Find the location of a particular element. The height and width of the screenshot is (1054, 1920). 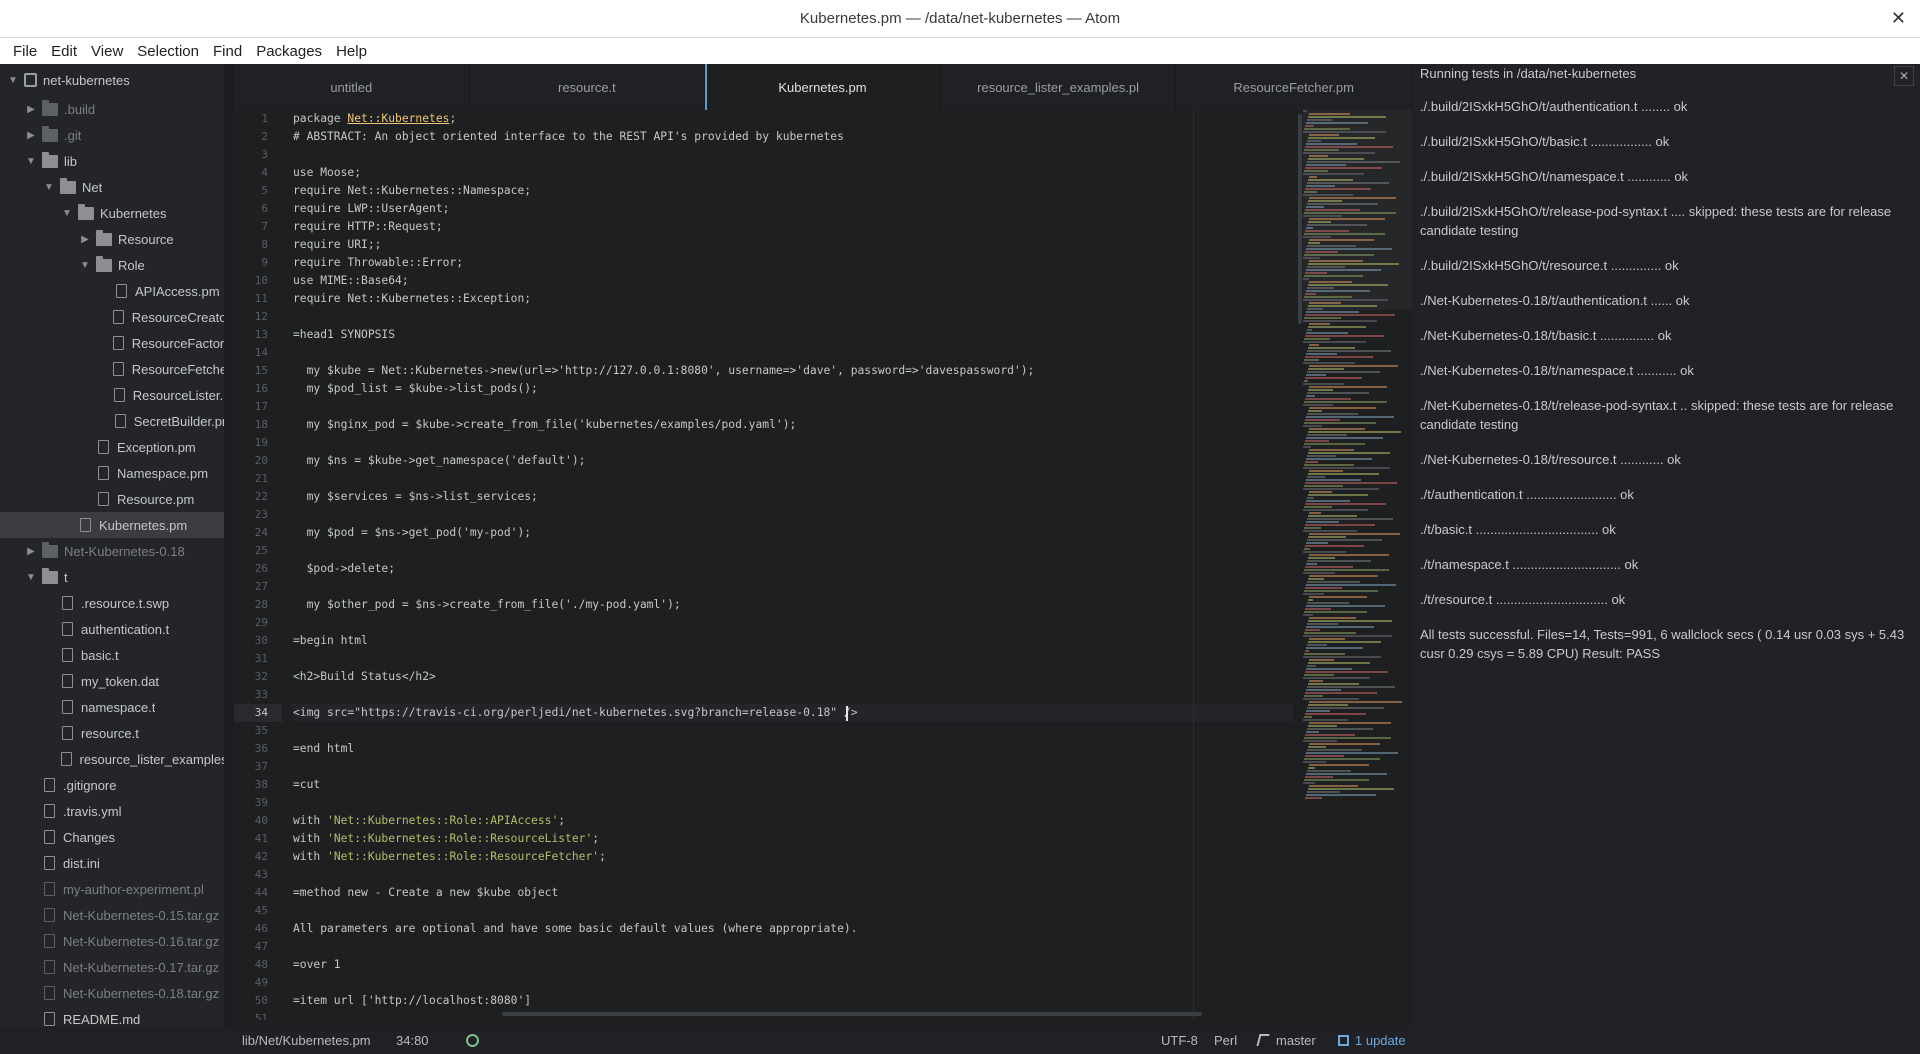

tree-file: Changes is located at coordinates (112, 837).